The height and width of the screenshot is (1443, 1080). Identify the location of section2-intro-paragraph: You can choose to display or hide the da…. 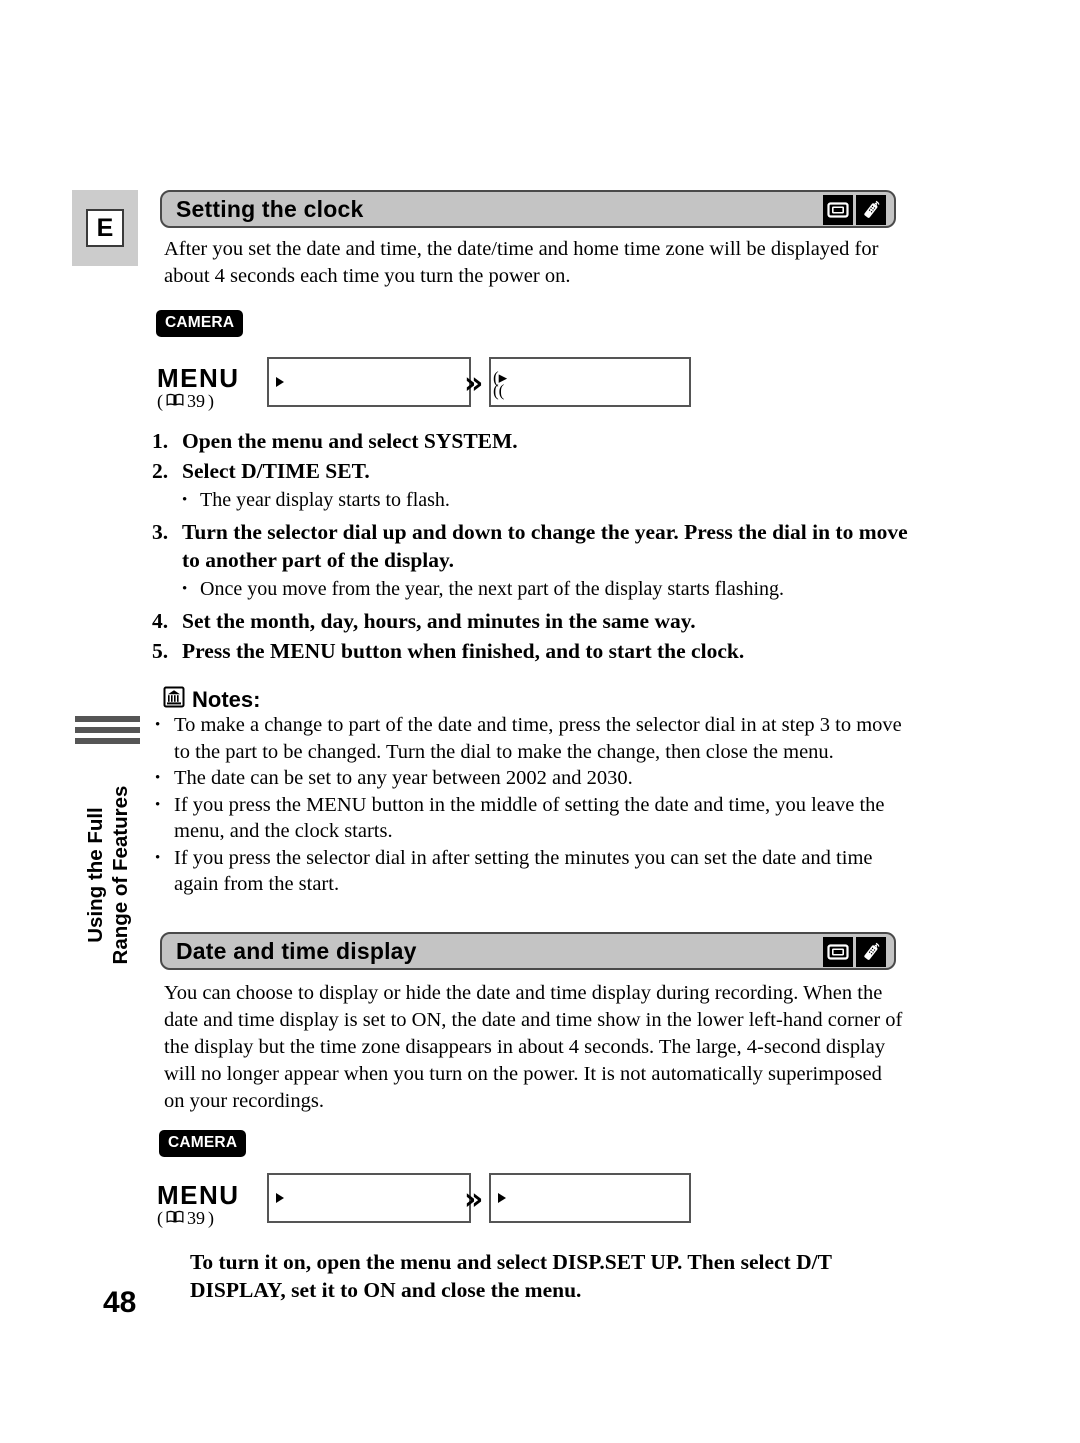
(533, 1047).